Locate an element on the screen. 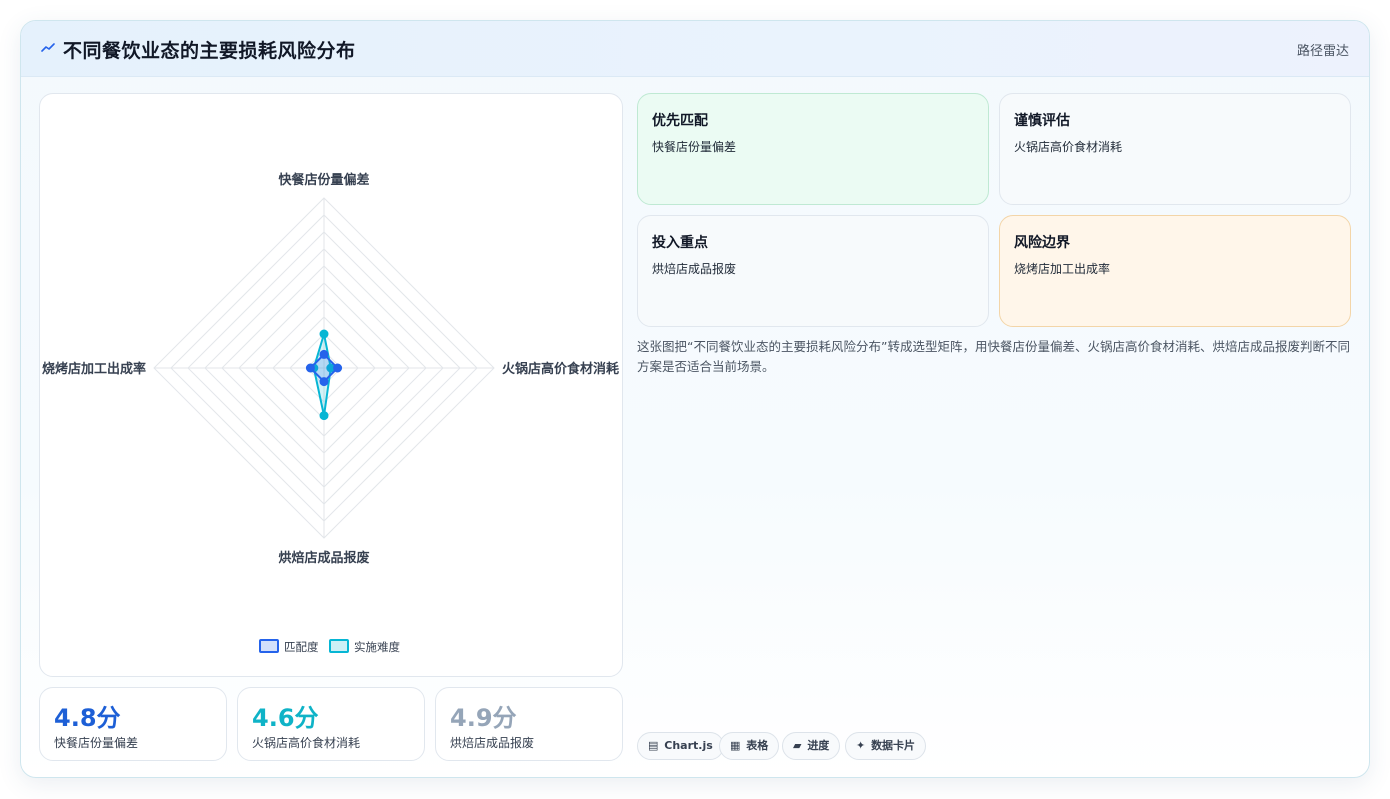 The height and width of the screenshot is (799, 1390). card-title: 风险边界 is located at coordinates (1042, 243).